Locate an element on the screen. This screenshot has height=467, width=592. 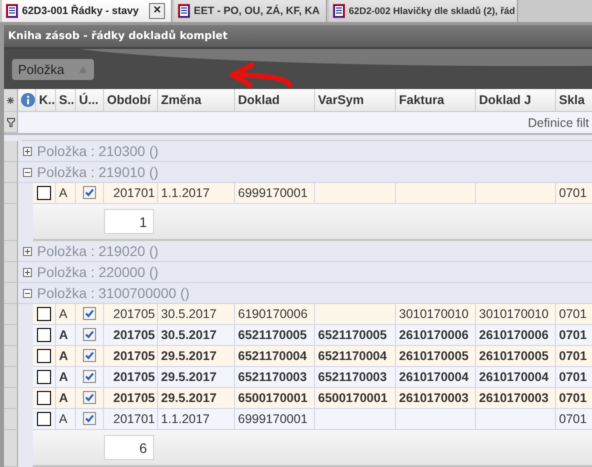
column-header: Změna is located at coordinates (196, 100).